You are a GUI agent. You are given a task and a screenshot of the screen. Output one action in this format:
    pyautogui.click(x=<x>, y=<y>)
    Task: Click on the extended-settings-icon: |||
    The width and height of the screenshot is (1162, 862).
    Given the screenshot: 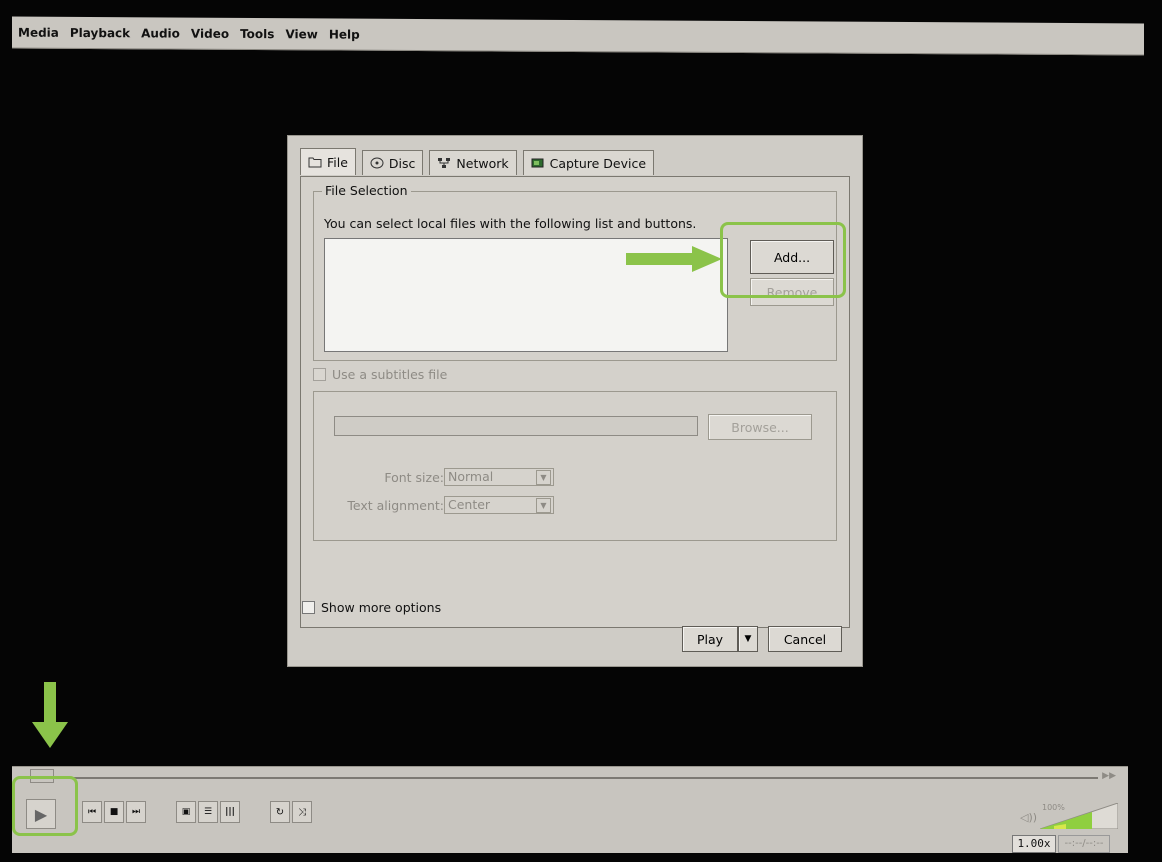 What is the action you would take?
    pyautogui.click(x=230, y=812)
    